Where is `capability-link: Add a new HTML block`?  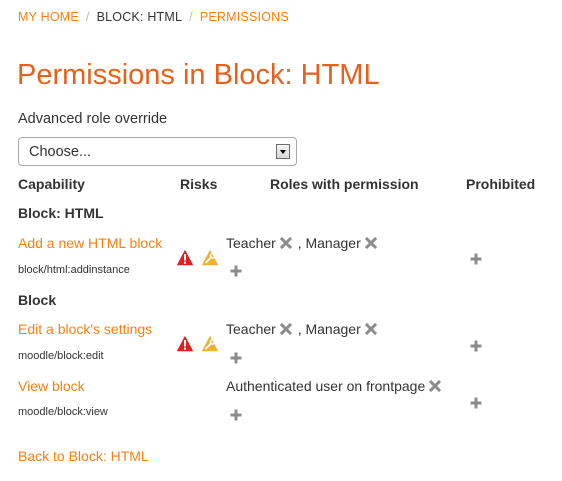
capability-link: Add a new HTML block is located at coordinates (90, 243).